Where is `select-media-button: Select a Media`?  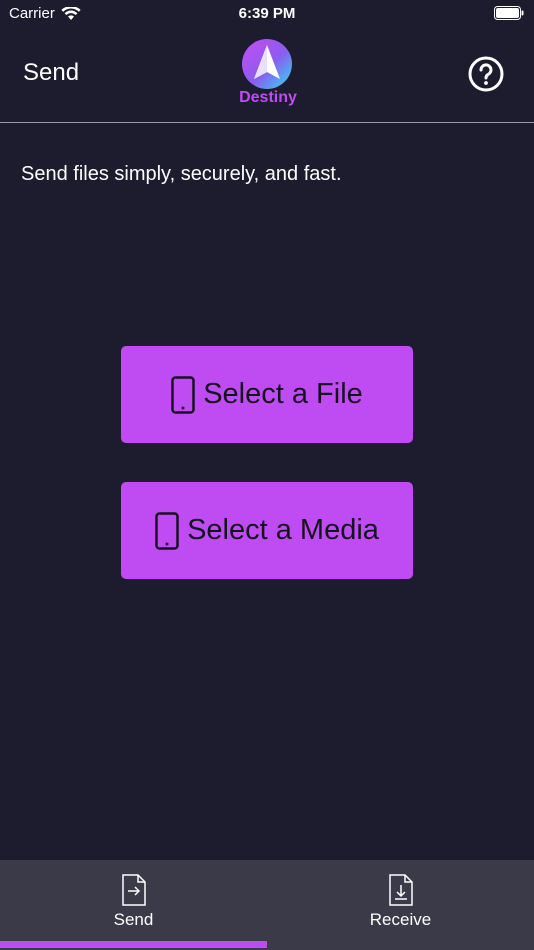
select-media-button: Select a Media is located at coordinates (267, 530).